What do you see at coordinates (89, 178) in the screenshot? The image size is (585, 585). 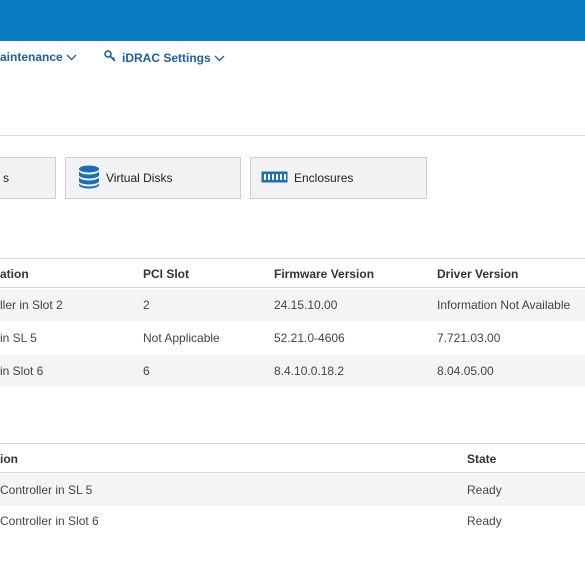 I see `database-icon` at bounding box center [89, 178].